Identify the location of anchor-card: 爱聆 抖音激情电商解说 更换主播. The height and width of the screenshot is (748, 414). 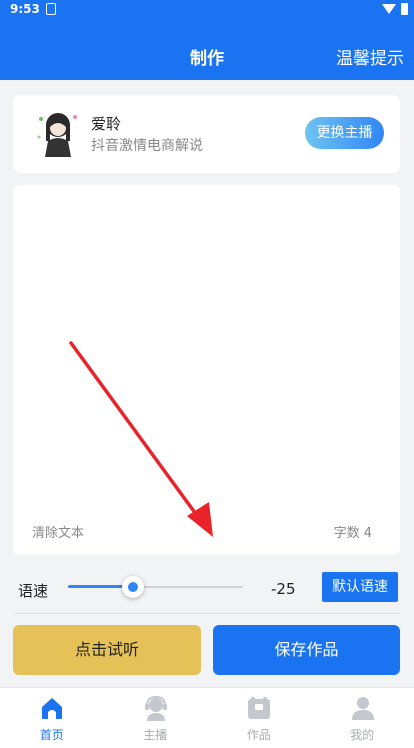
(206, 134).